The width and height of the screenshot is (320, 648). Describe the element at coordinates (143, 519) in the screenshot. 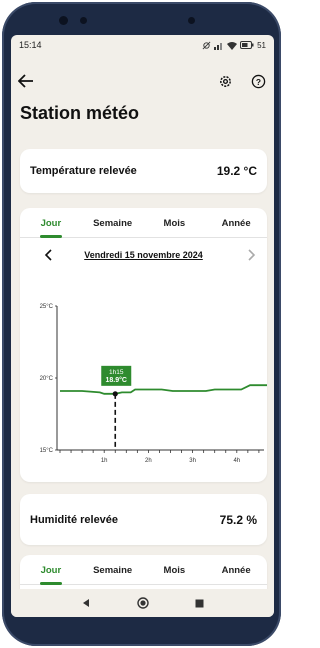

I see `humidity-card: Humidité relevée 75.2 %` at that location.